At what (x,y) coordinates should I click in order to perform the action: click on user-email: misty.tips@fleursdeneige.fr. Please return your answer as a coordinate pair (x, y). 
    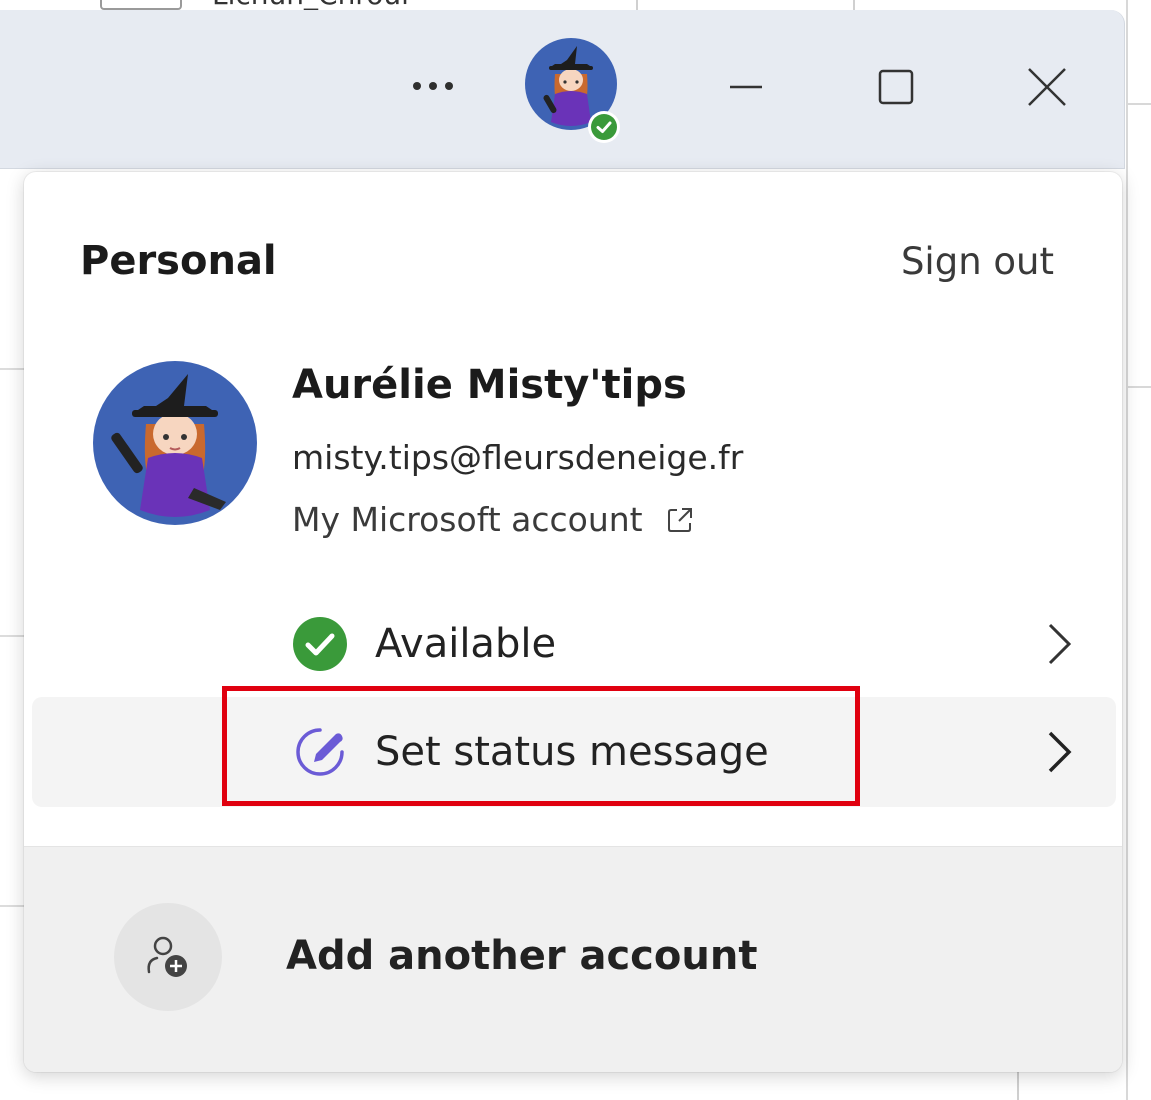
    Looking at the image, I should click on (518, 457).